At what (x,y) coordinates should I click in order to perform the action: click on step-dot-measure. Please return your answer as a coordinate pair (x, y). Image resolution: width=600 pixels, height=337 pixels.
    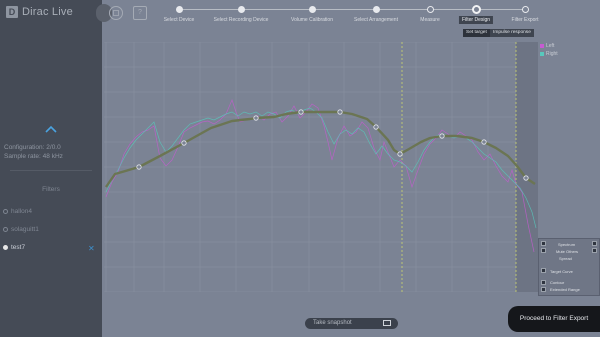
    Looking at the image, I should click on (430, 9).